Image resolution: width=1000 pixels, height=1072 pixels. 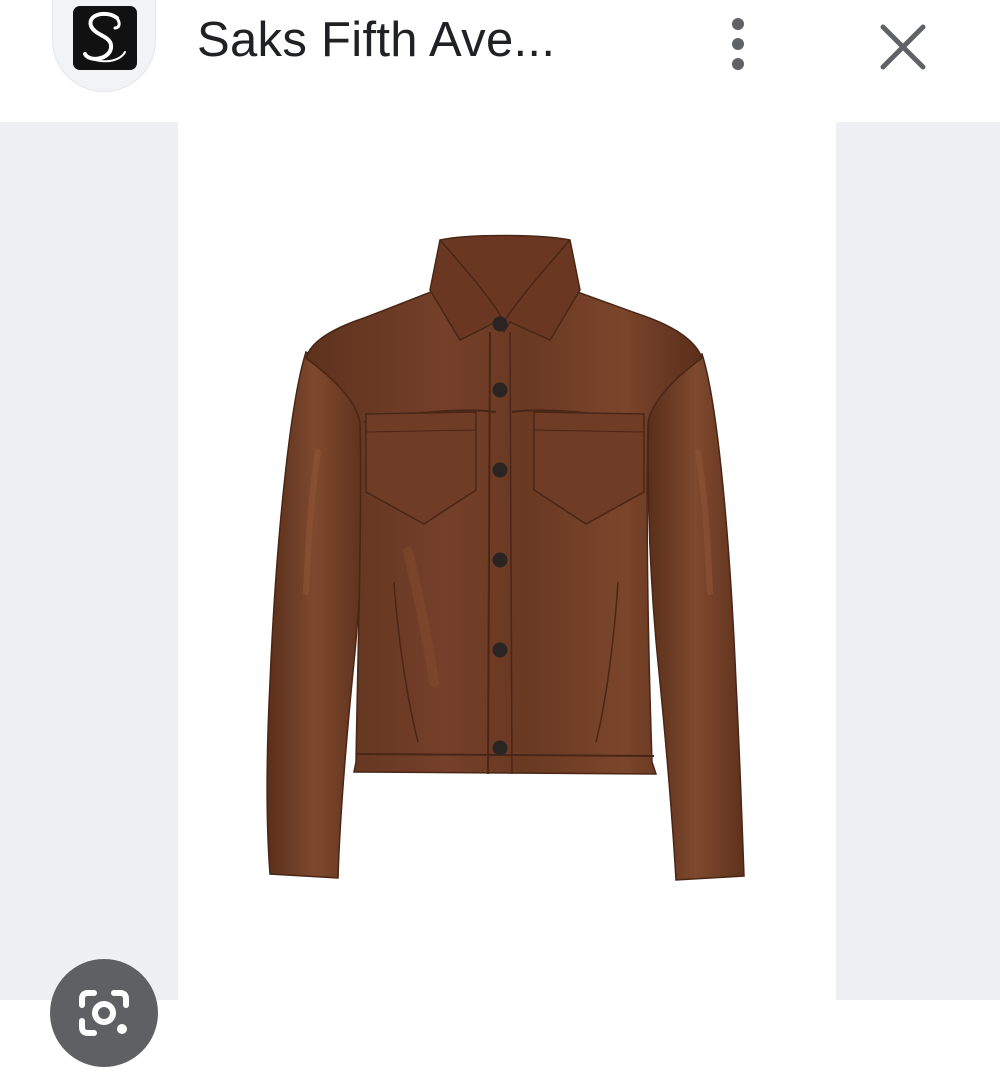 I want to click on close-button, so click(x=903, y=47).